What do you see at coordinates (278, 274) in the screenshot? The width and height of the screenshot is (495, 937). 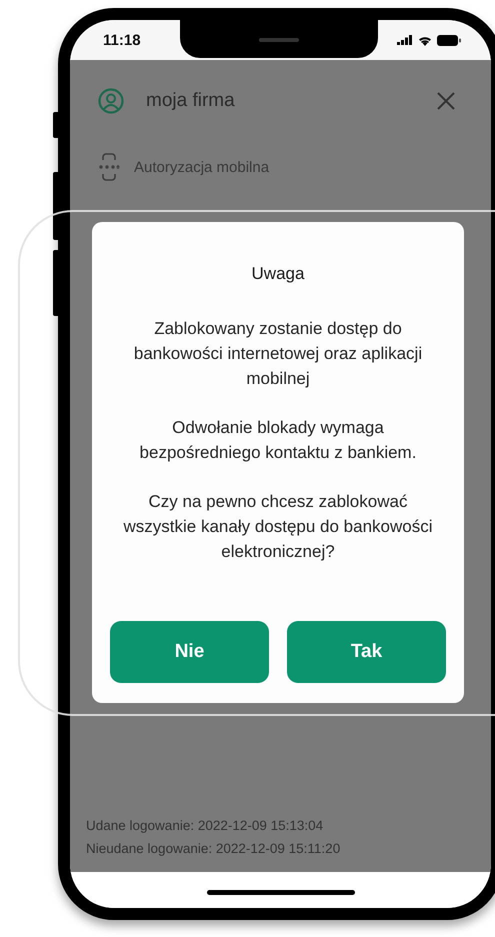 I see `dialog-title: Uwaga` at bounding box center [278, 274].